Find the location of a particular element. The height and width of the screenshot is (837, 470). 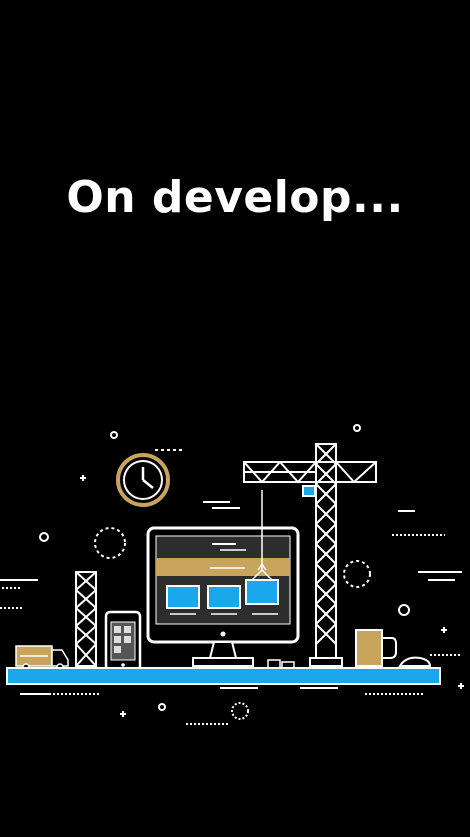

desk-surface is located at coordinates (223, 676).